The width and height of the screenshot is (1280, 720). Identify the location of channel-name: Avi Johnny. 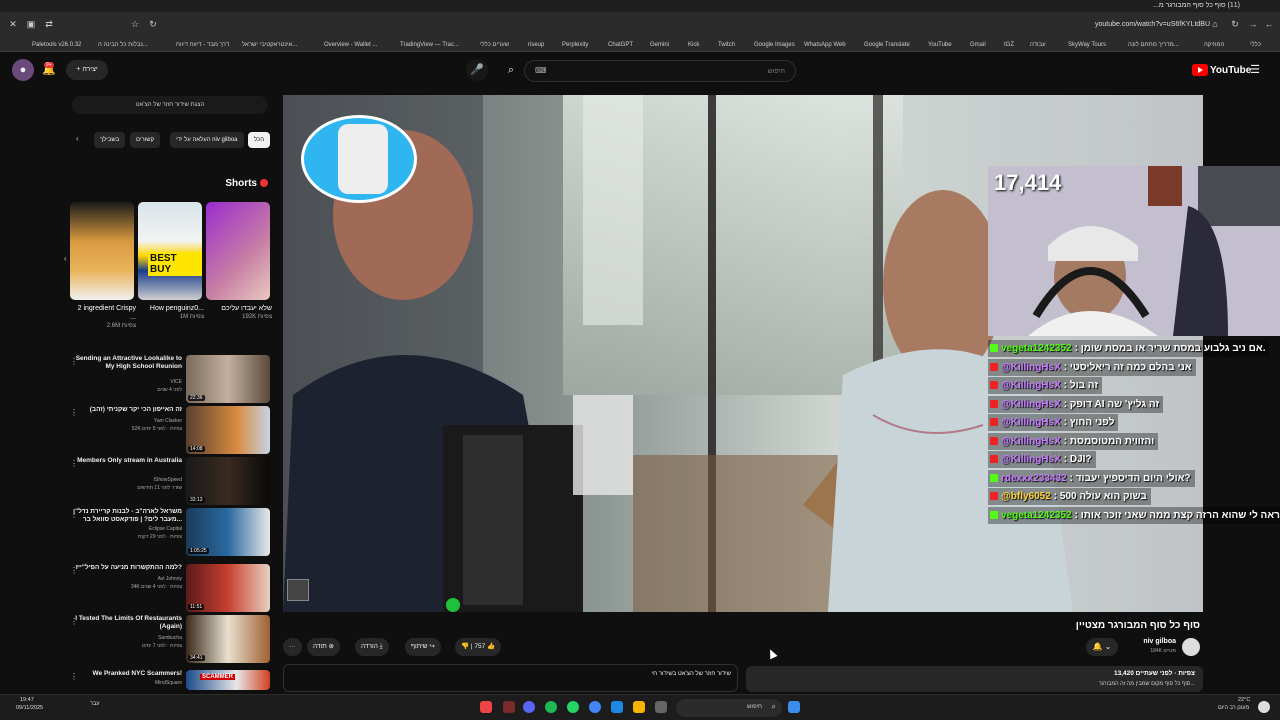
(127, 579).